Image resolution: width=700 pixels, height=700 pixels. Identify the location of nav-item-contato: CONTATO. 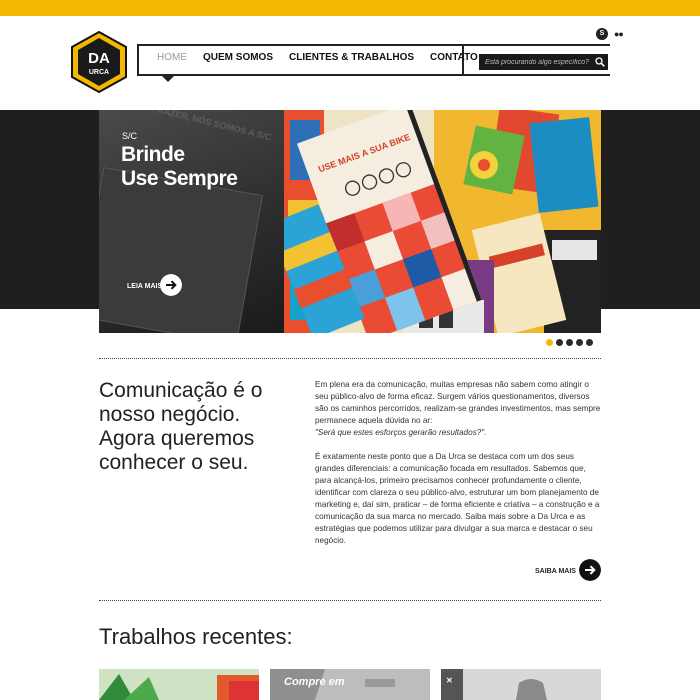
(454, 57).